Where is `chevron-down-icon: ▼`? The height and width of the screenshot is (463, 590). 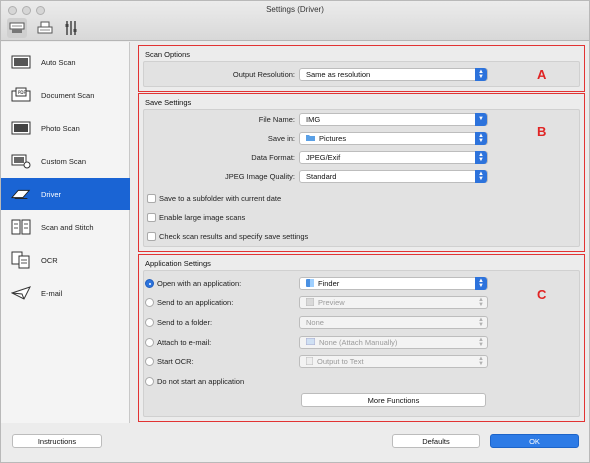
chevron-down-icon: ▼ is located at coordinates (481, 119).